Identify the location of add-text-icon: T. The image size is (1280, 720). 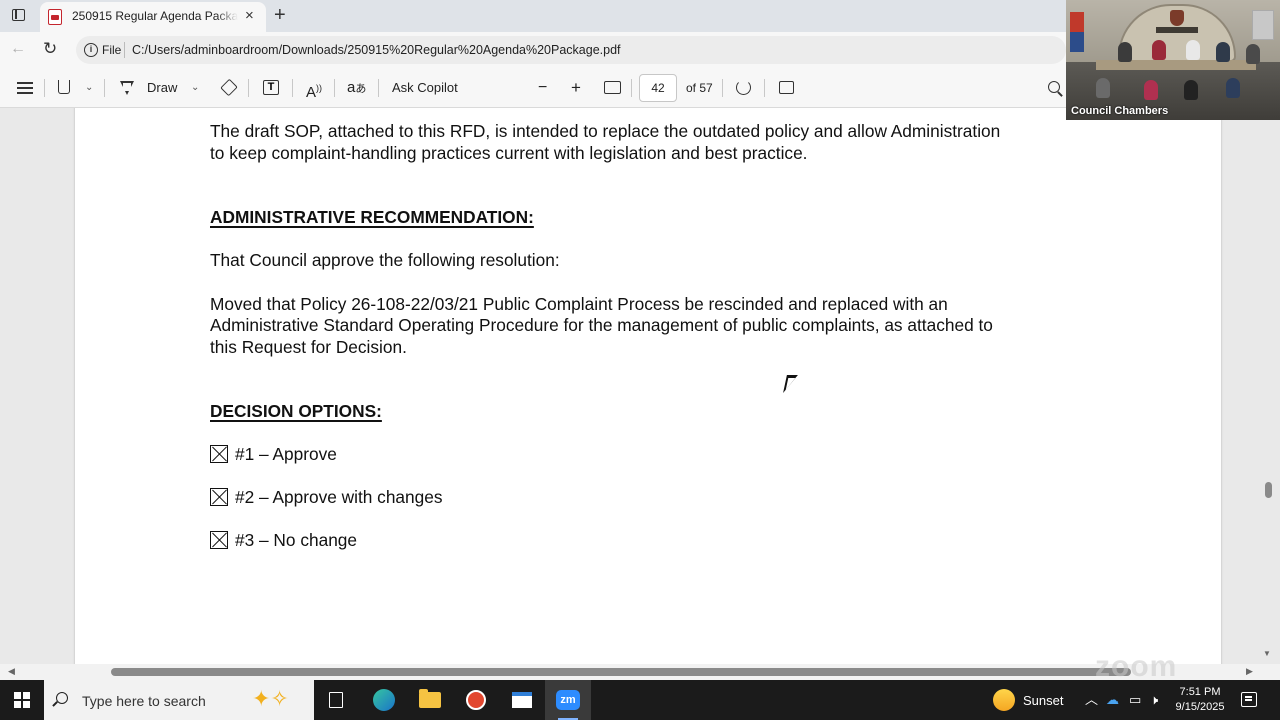
(271, 87).